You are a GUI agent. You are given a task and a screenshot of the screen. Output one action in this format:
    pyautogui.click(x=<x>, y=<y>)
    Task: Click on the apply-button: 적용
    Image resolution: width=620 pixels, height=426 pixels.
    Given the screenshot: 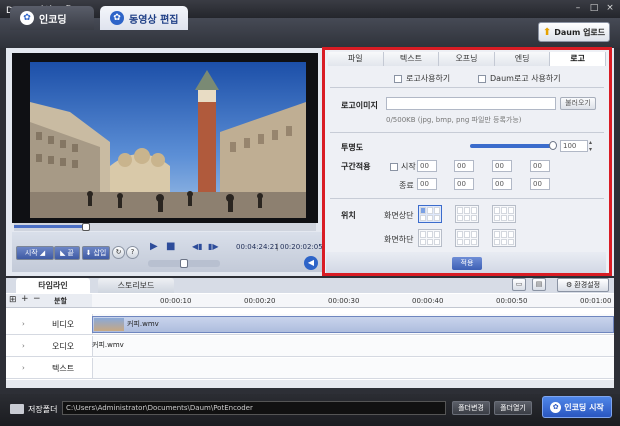 What is the action you would take?
    pyautogui.click(x=467, y=263)
    